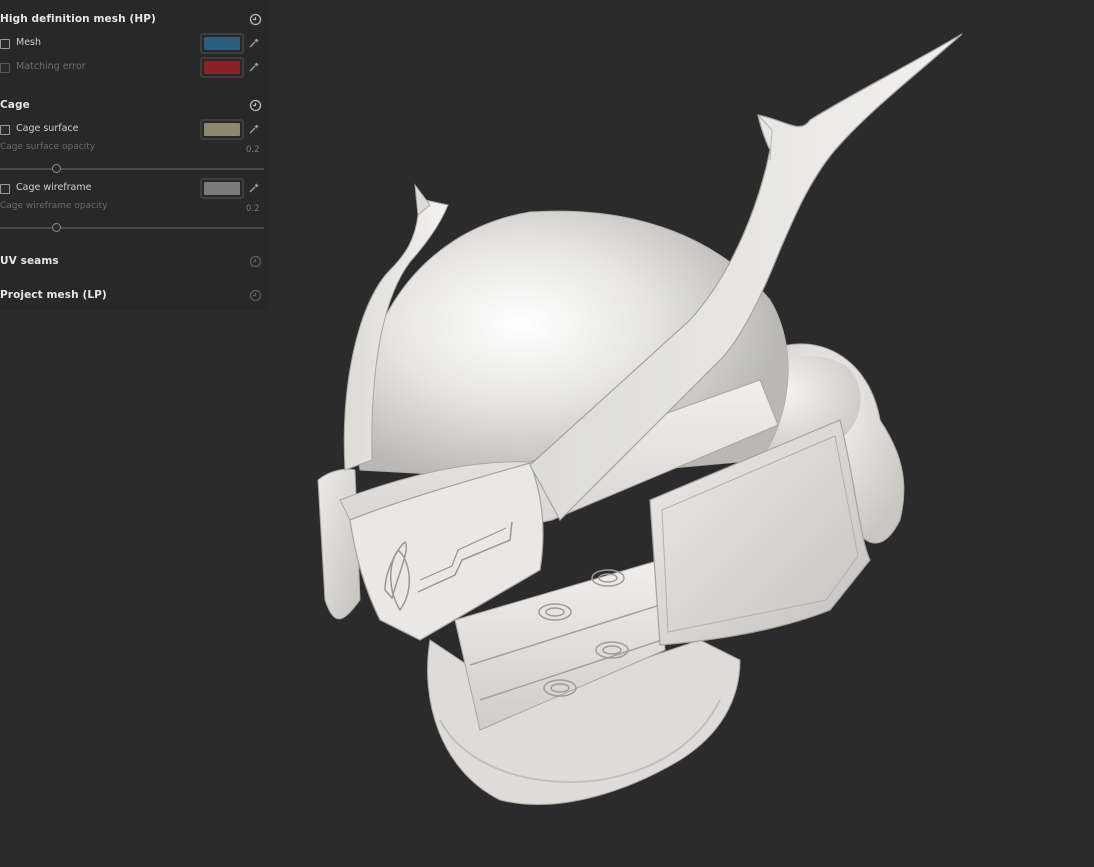 The height and width of the screenshot is (867, 1094). I want to click on cage-surface-opacity-value: 0.2, so click(253, 150).